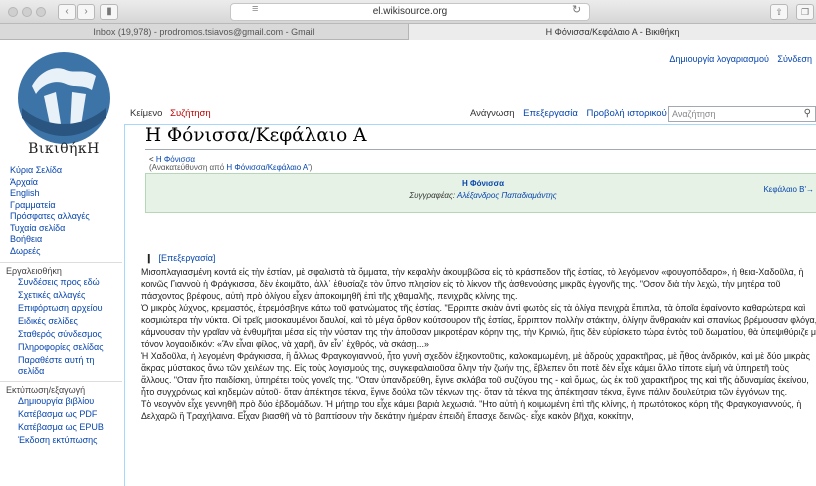 The image size is (816, 486). What do you see at coordinates (61, 183) in the screenshot?
I see `sidebar-item-ancient: Άρχαία` at bounding box center [61, 183].